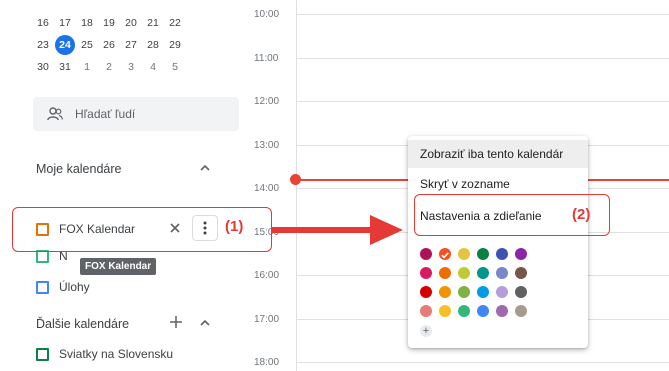 The width and height of the screenshot is (669, 371). What do you see at coordinates (55, 114) in the screenshot?
I see `people-icon` at bounding box center [55, 114].